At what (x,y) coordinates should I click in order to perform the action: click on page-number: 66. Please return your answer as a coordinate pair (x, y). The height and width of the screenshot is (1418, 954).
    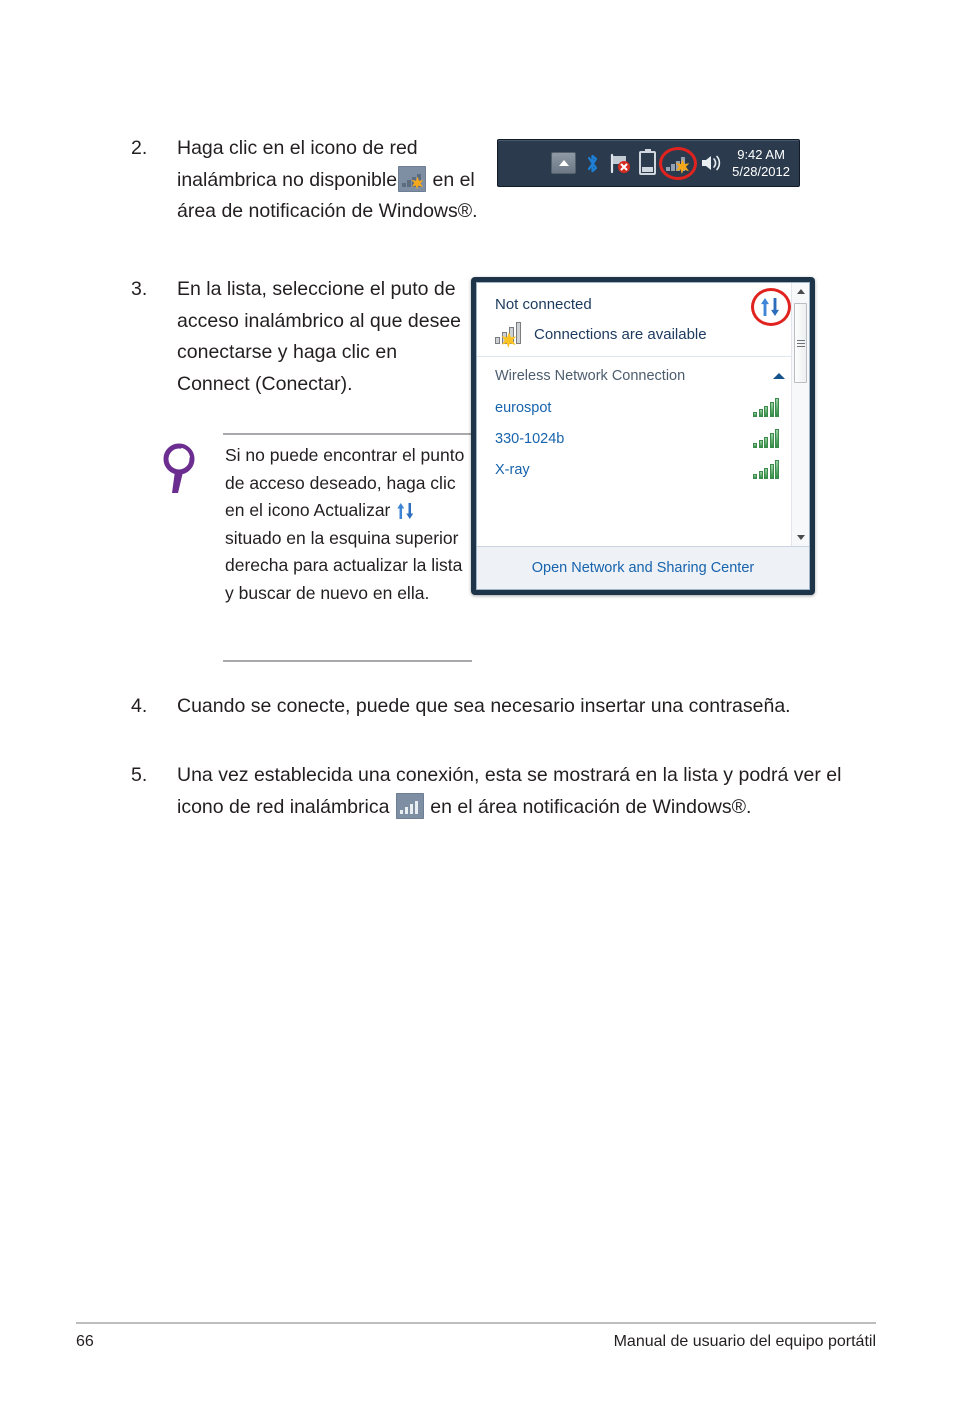
    Looking at the image, I should click on (85, 1341).